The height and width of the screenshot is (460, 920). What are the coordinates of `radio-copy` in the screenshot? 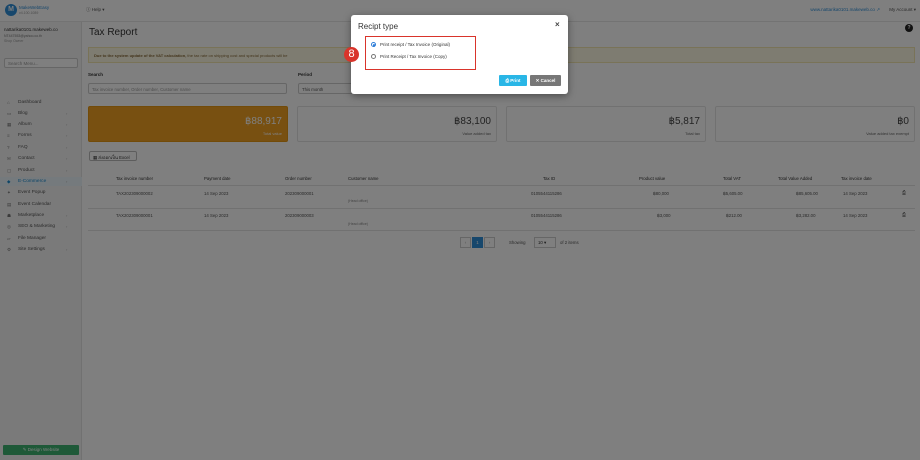 It's located at (373, 57).